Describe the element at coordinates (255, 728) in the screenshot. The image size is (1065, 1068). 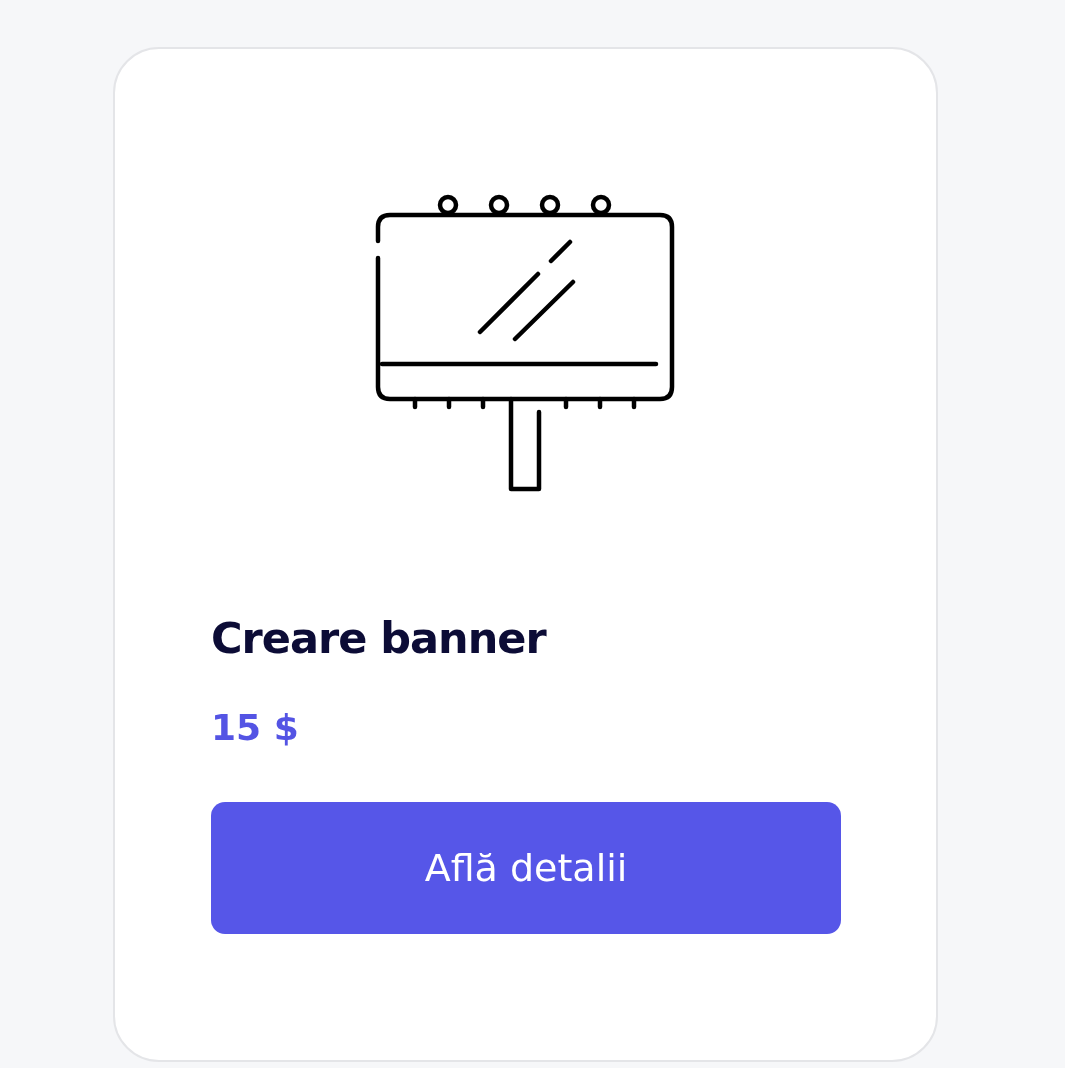
I see `price: 15 $` at that location.